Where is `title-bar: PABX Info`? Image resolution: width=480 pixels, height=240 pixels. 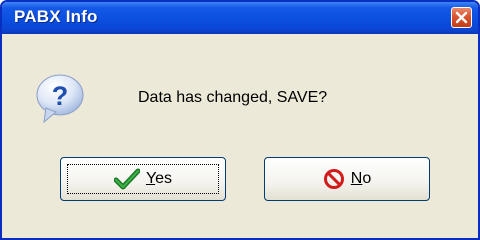
title-bar: PABX Info is located at coordinates (240, 18).